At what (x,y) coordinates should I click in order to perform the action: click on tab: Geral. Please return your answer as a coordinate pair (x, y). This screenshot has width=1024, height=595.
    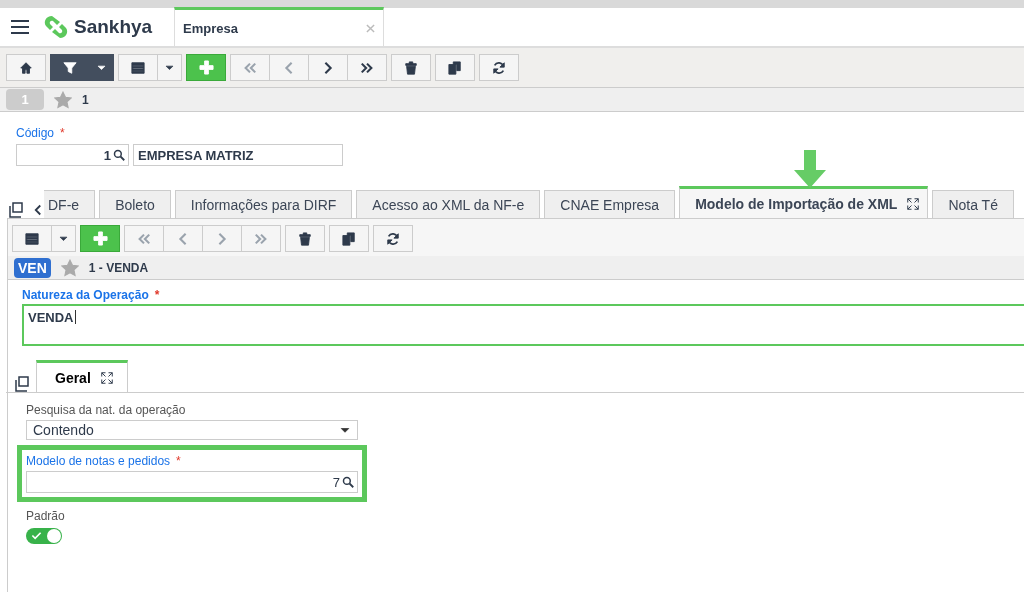
    Looking at the image, I should click on (82, 376).